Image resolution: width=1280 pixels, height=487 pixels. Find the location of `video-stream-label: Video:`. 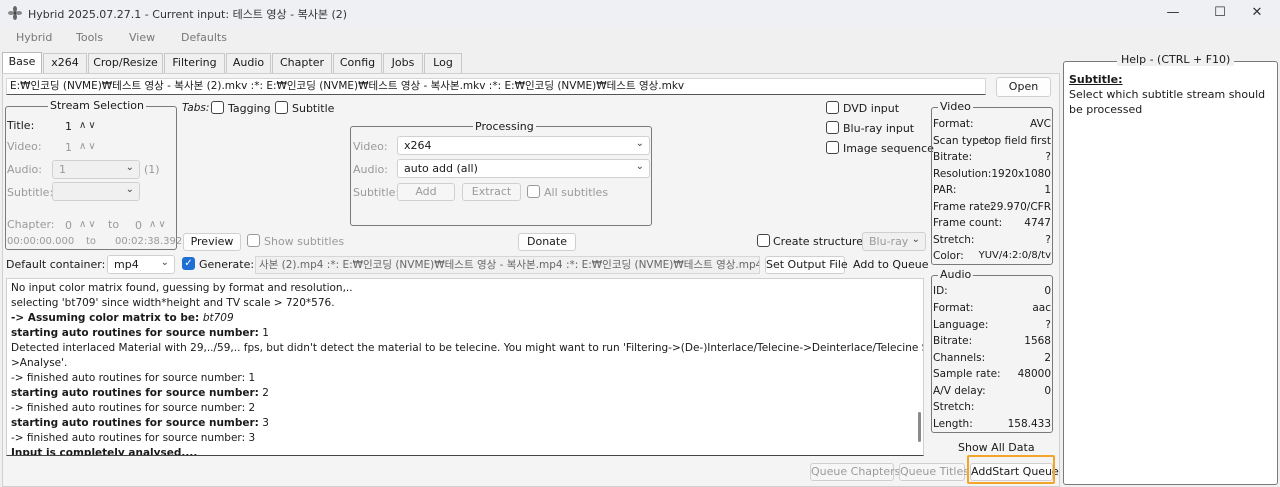

video-stream-label: Video: is located at coordinates (24, 146).